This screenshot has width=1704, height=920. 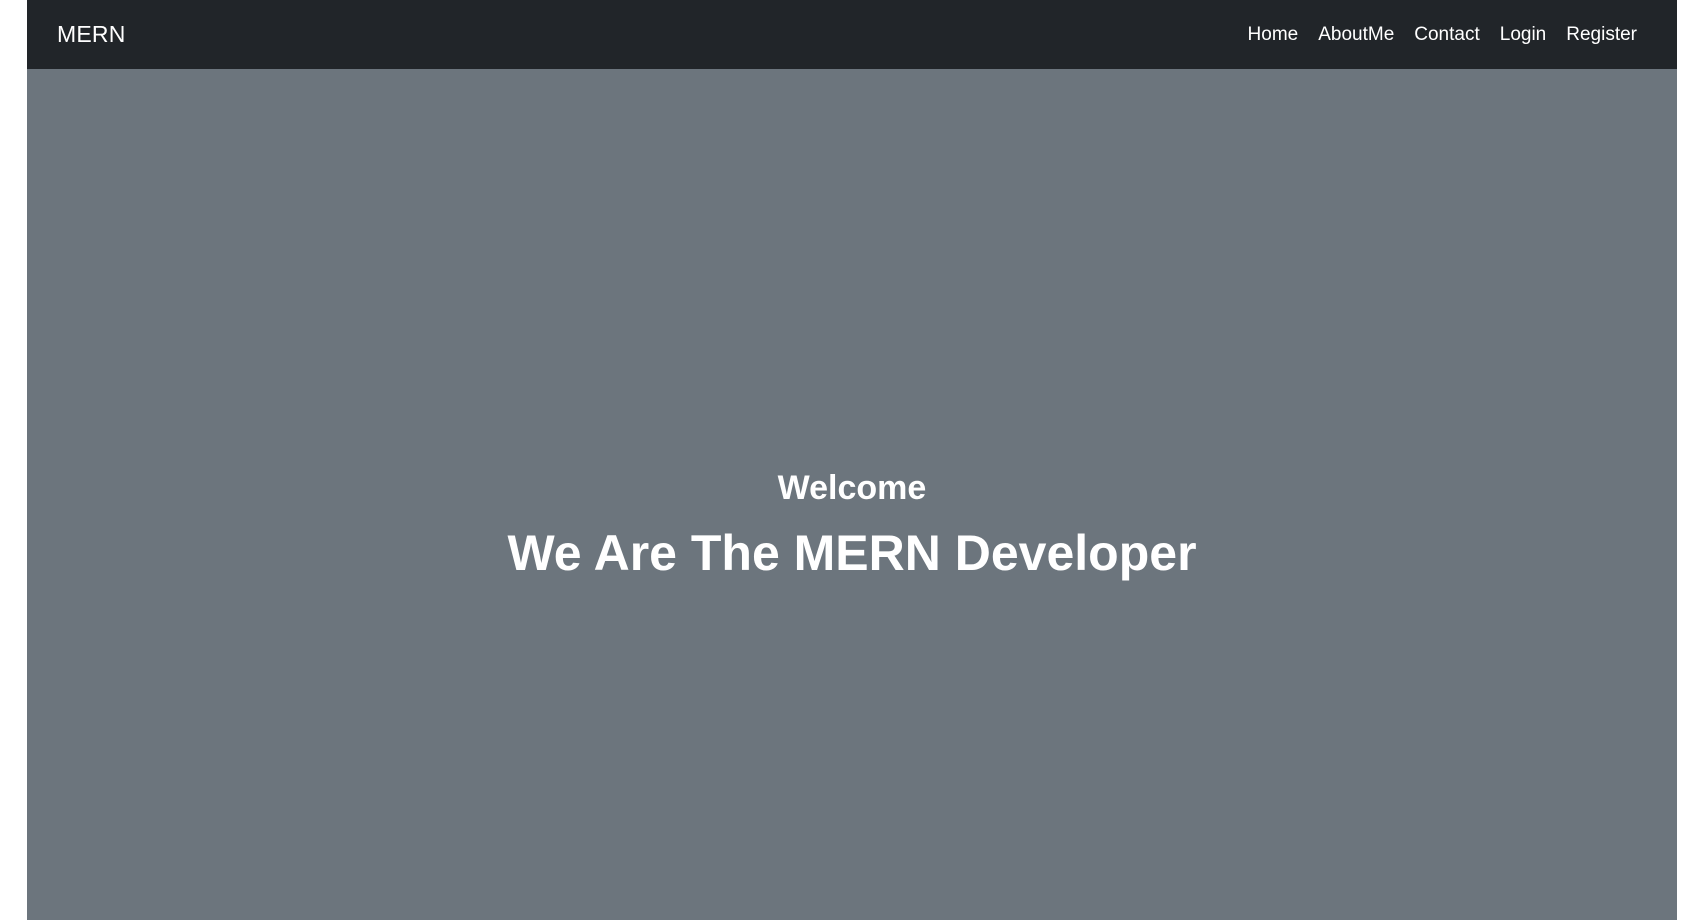 What do you see at coordinates (852, 553) in the screenshot?
I see `hero-title: We Are The MERN Developer` at bounding box center [852, 553].